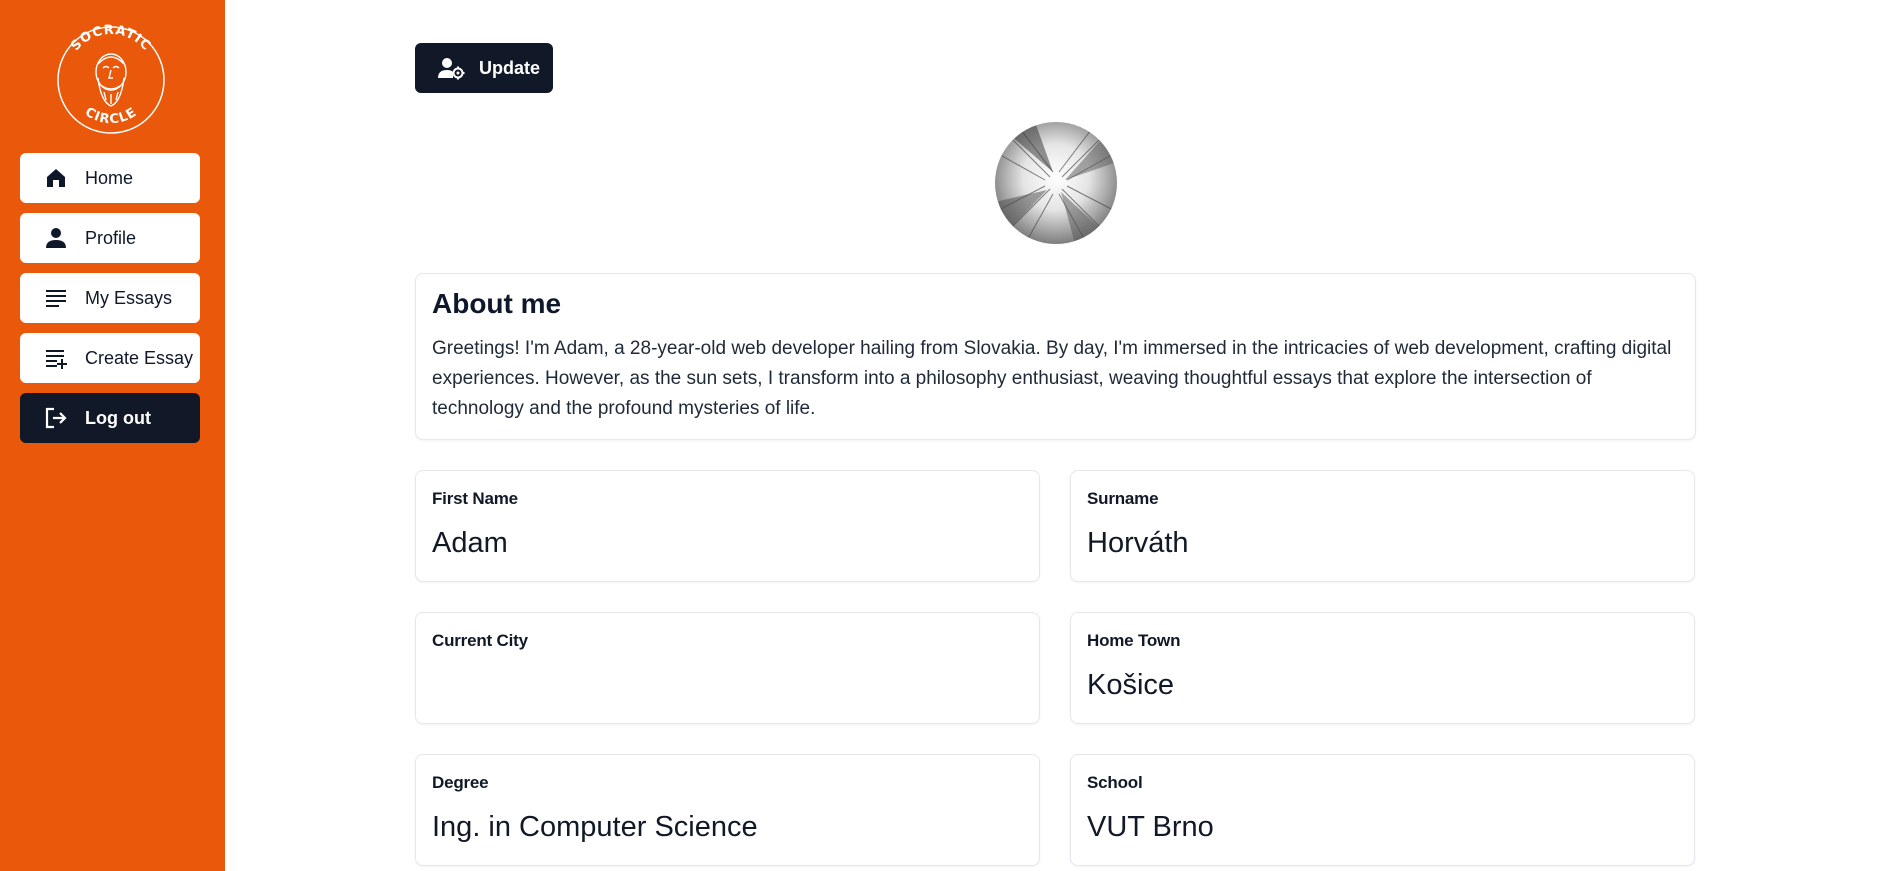 This screenshot has width=1896, height=871. I want to click on update-button-label: Update, so click(510, 67).